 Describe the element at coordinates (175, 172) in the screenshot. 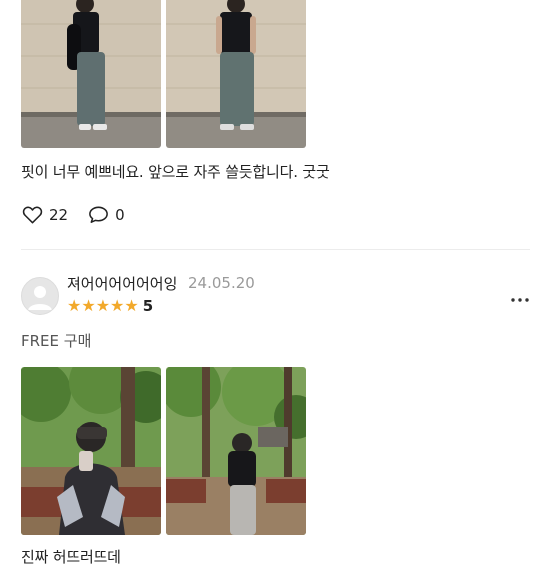

I see `review-text: 핏이 너무 예쁘네요. 앞으로 자주 쓸듯합니다. 굿굿` at that location.